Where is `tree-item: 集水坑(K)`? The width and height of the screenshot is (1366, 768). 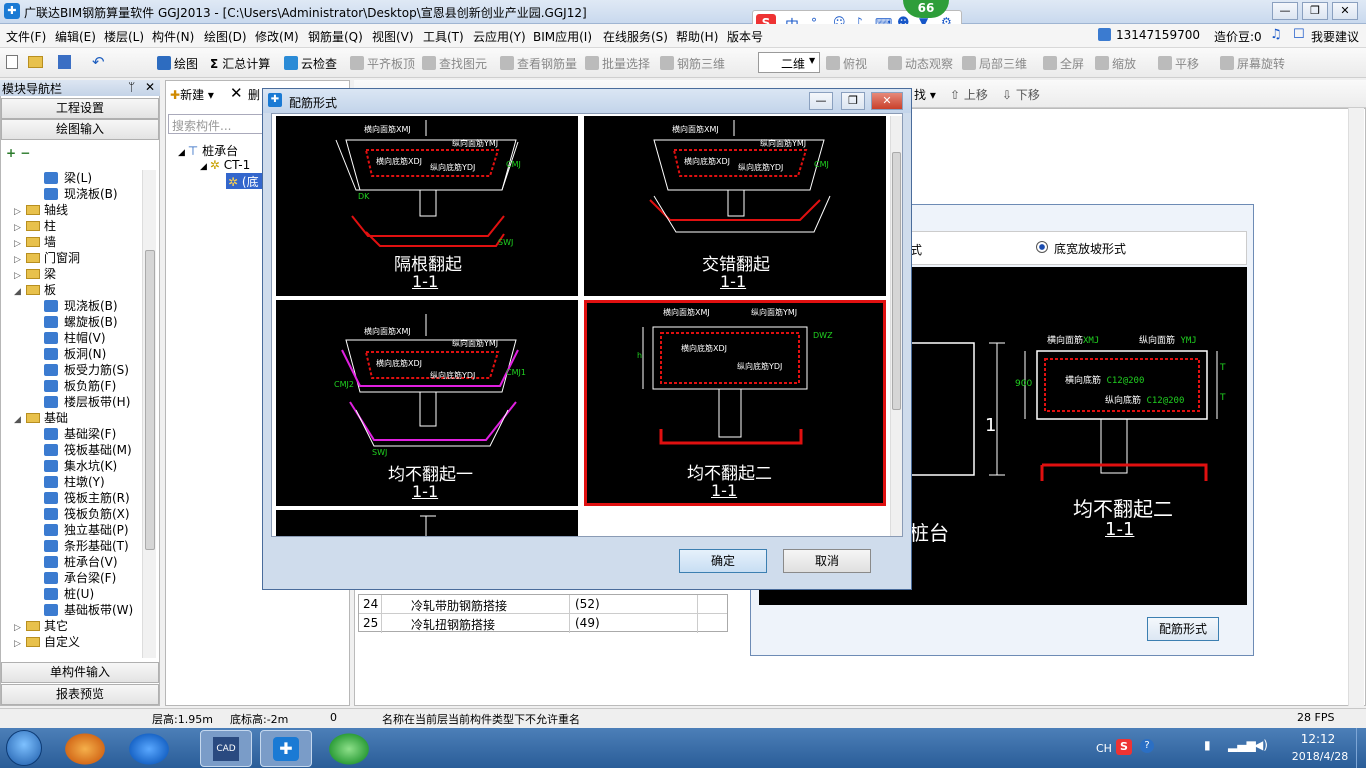
tree-item: 集水坑(K) is located at coordinates (80, 466).